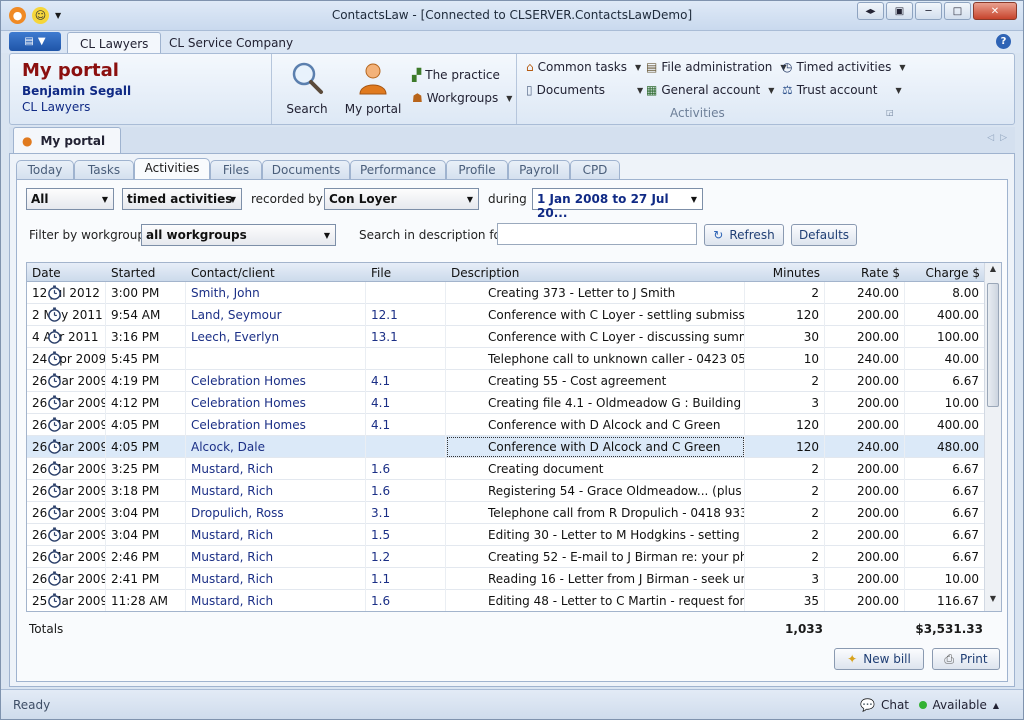 This screenshot has width=1024, height=720. What do you see at coordinates (995, 11) in the screenshot?
I see `close-button: ✕` at bounding box center [995, 11].